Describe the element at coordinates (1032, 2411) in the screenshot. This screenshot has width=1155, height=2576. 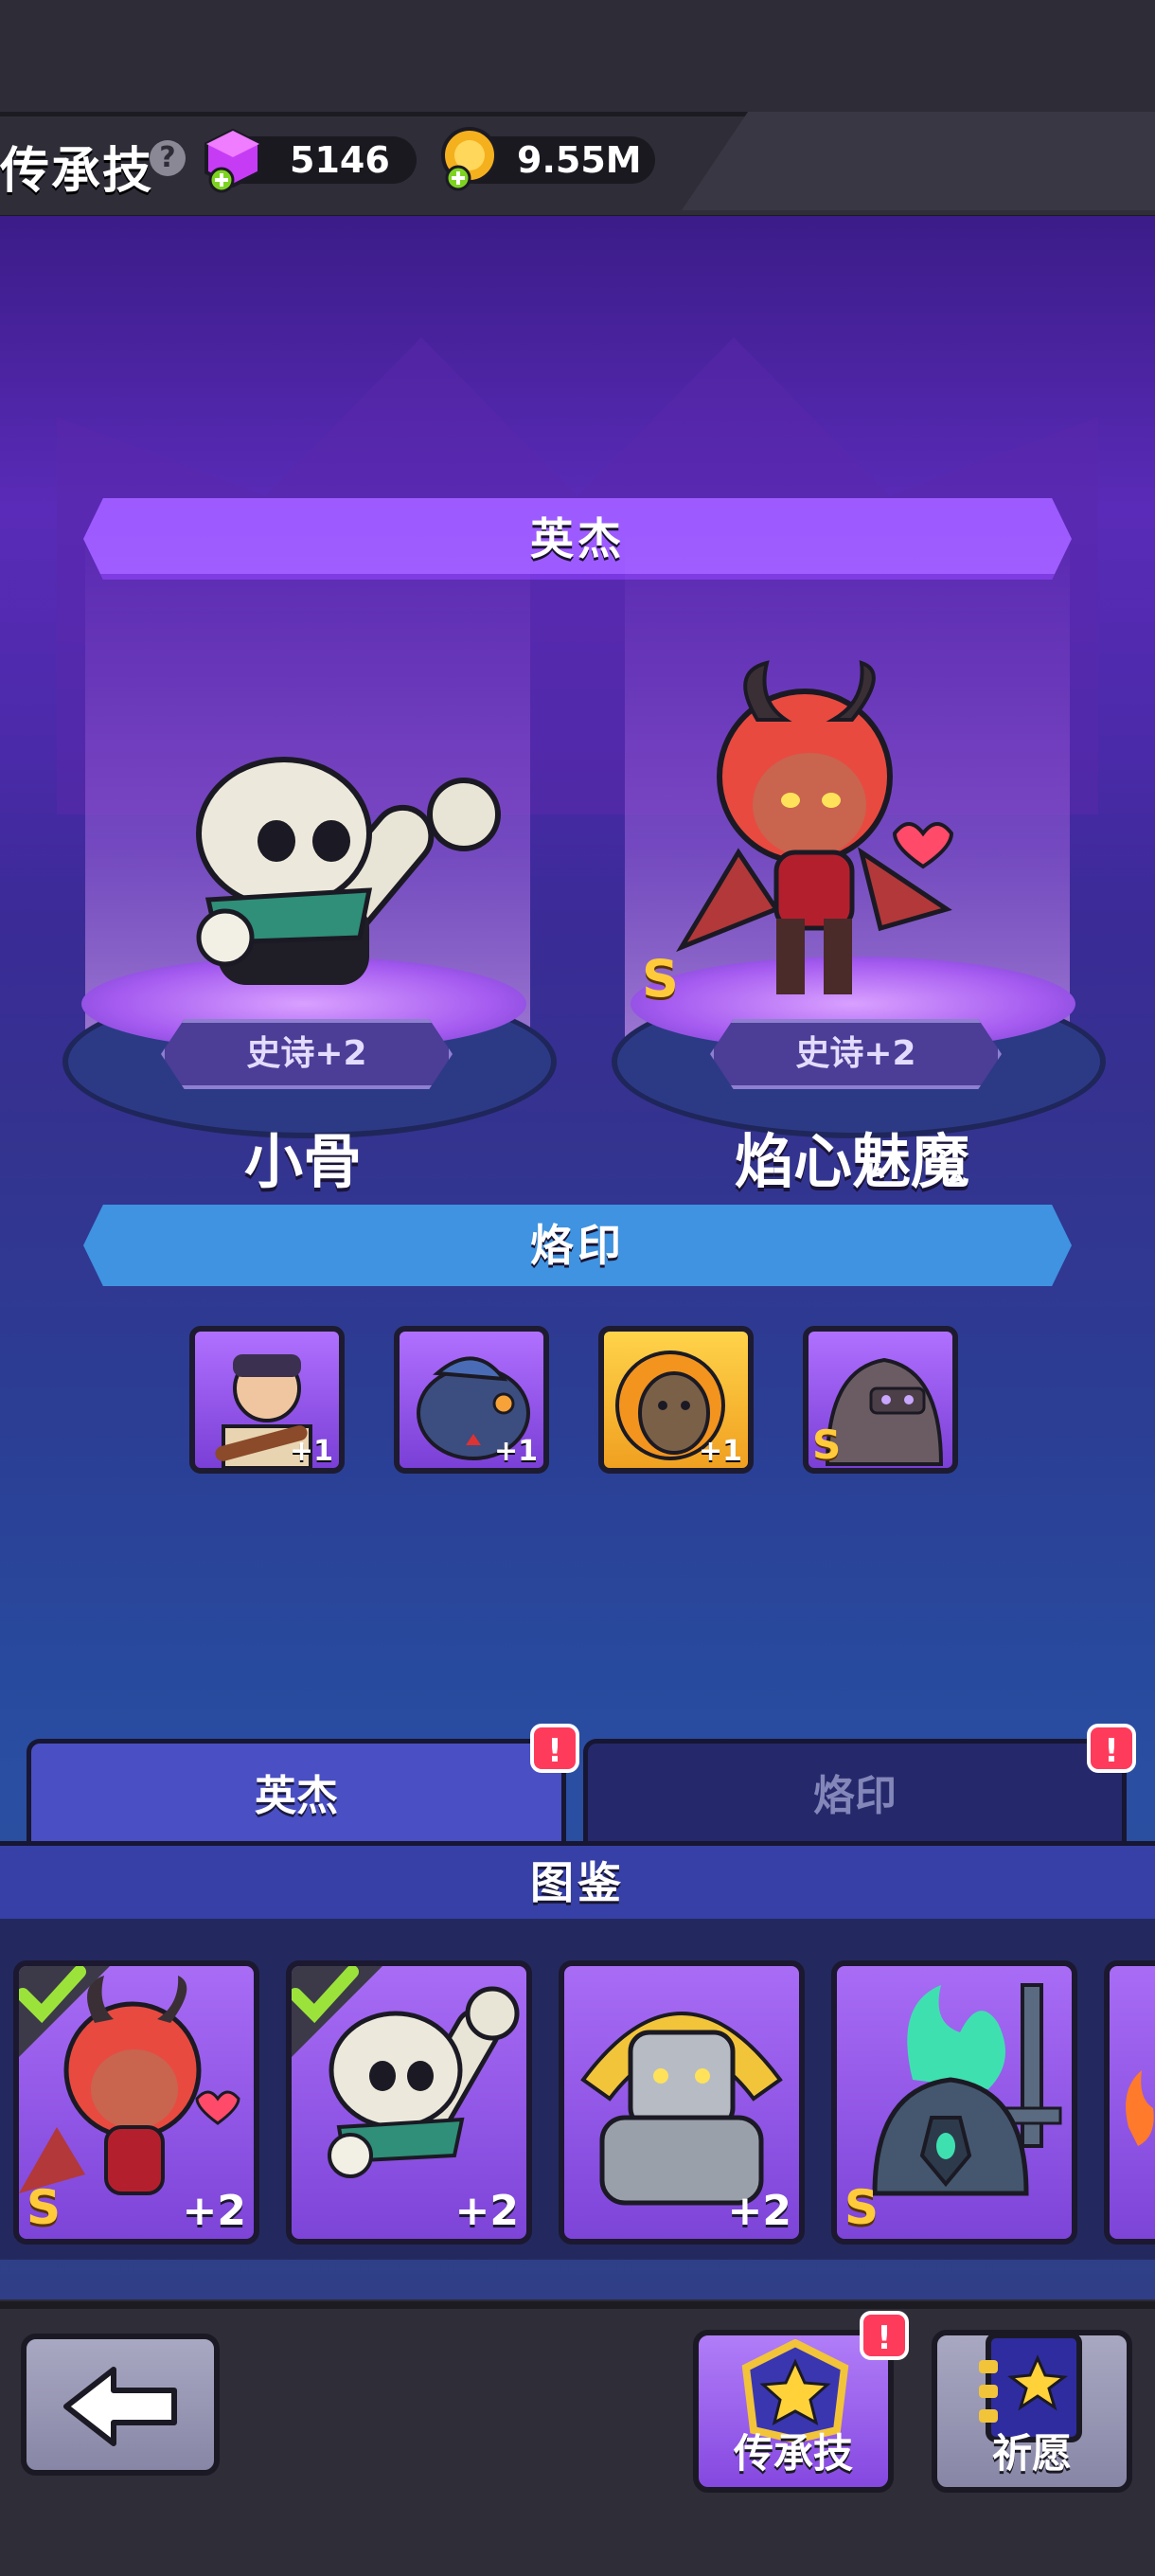
I see `wish-button: 祈愿` at that location.